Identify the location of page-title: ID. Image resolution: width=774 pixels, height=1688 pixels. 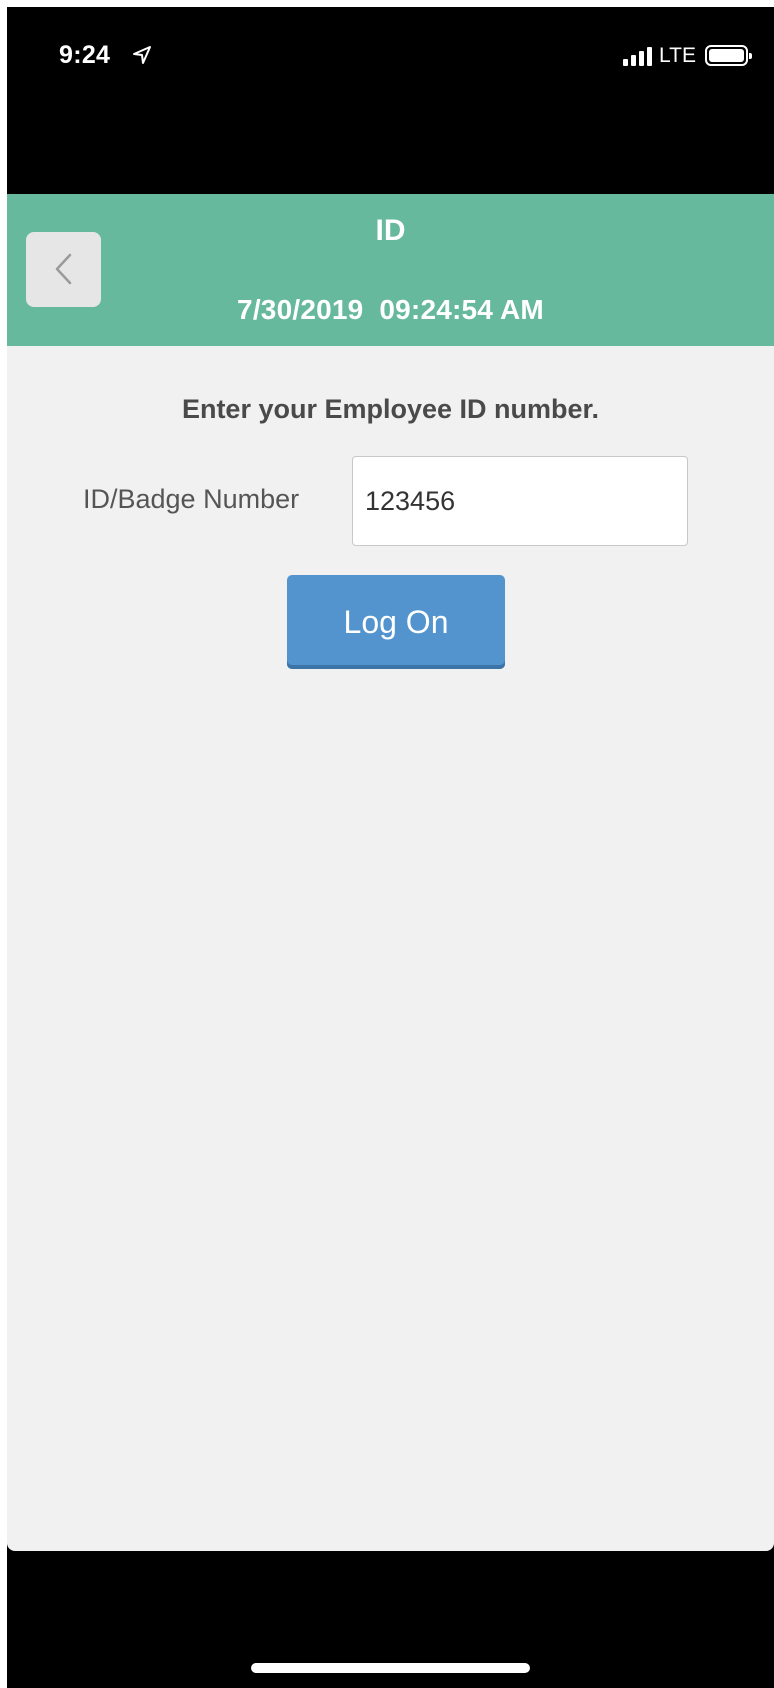
(390, 230).